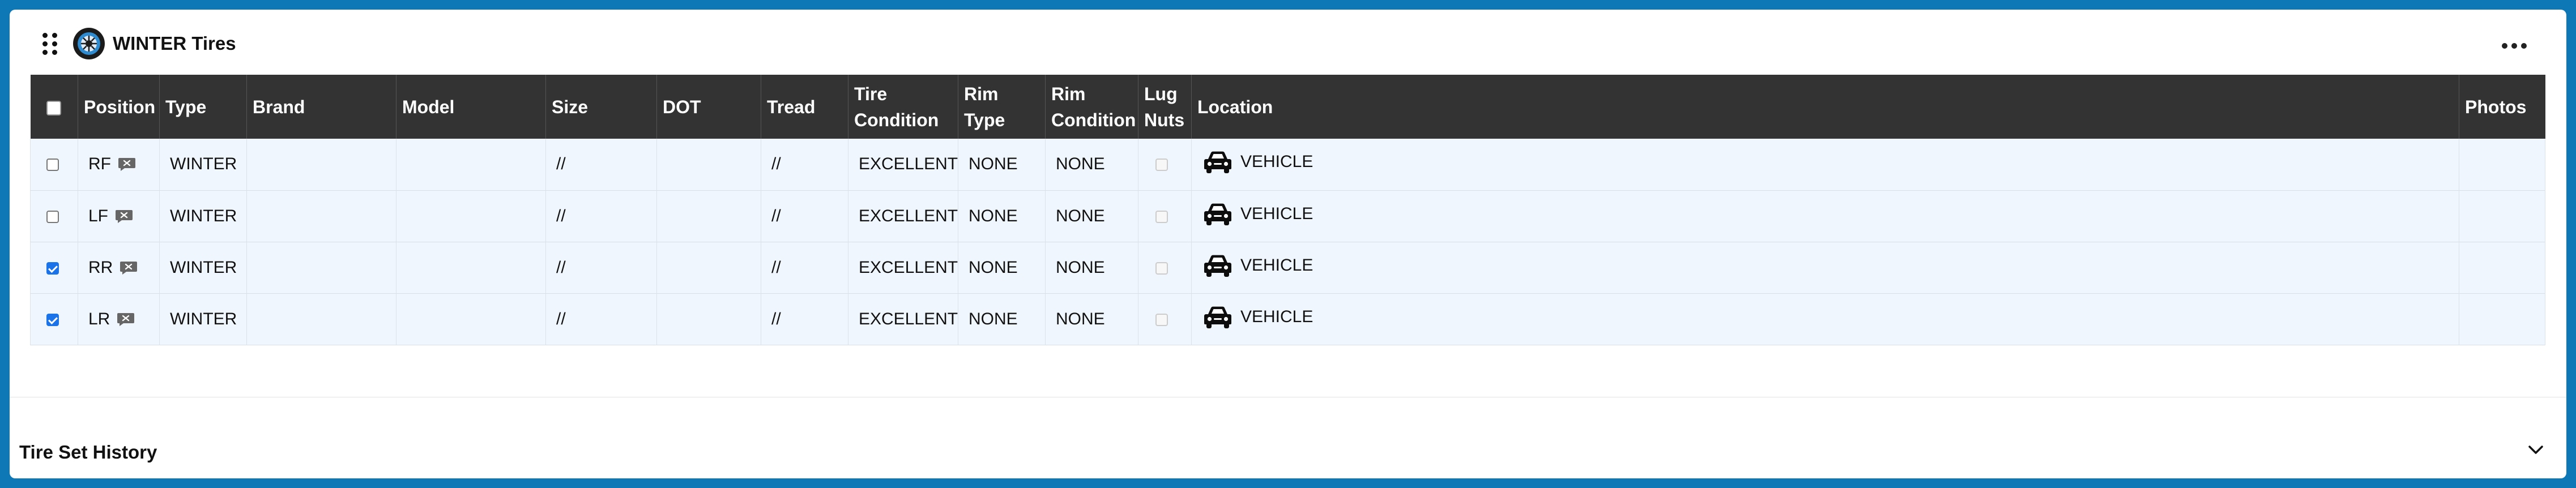 The image size is (2576, 488). I want to click on cell-position: LR, so click(119, 319).